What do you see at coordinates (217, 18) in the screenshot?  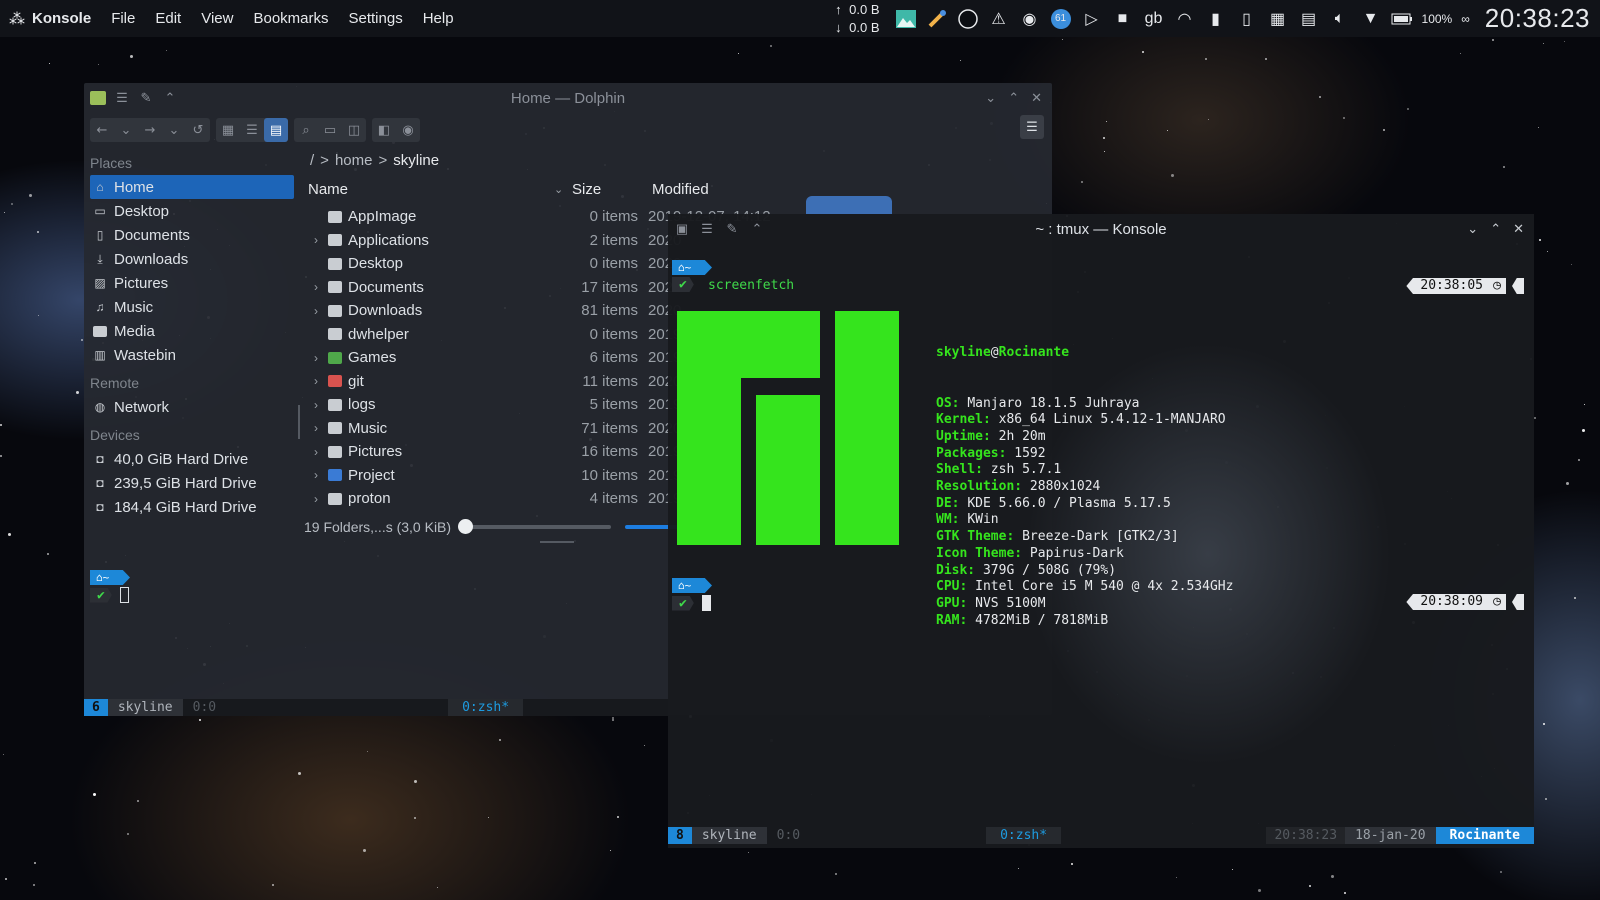 I see `menu-view: View` at bounding box center [217, 18].